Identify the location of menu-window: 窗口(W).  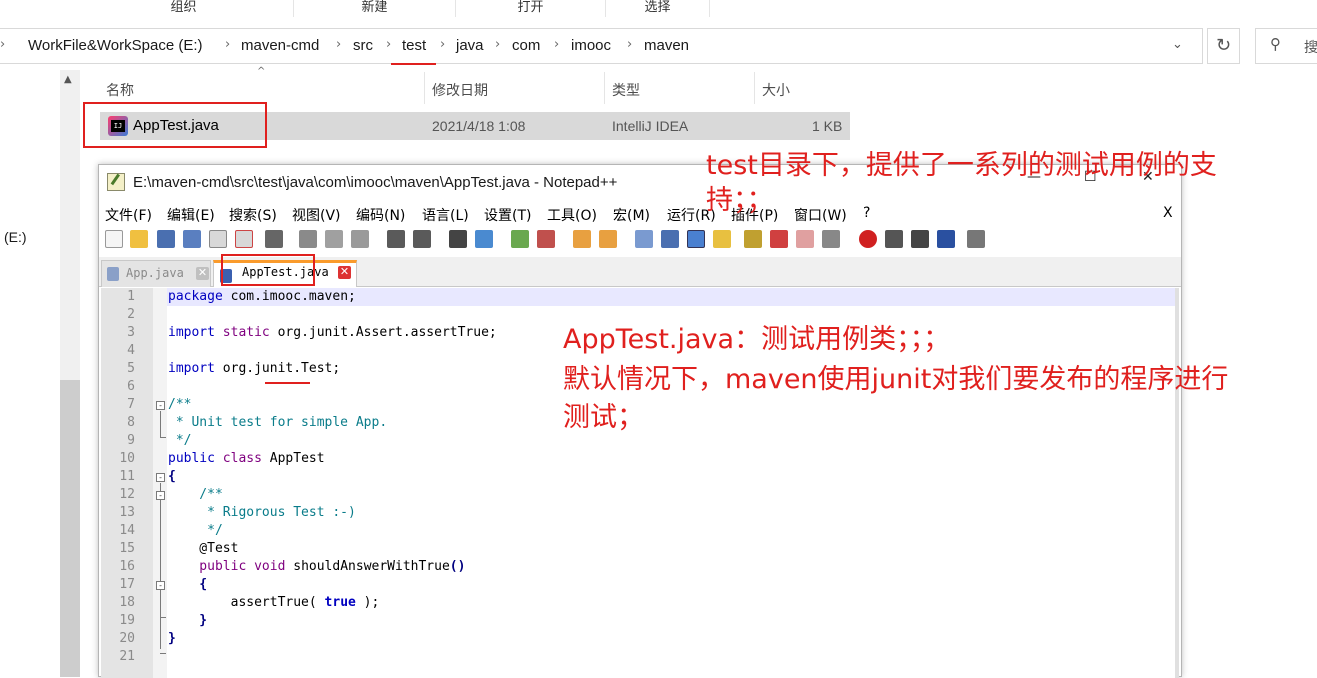
(820, 215).